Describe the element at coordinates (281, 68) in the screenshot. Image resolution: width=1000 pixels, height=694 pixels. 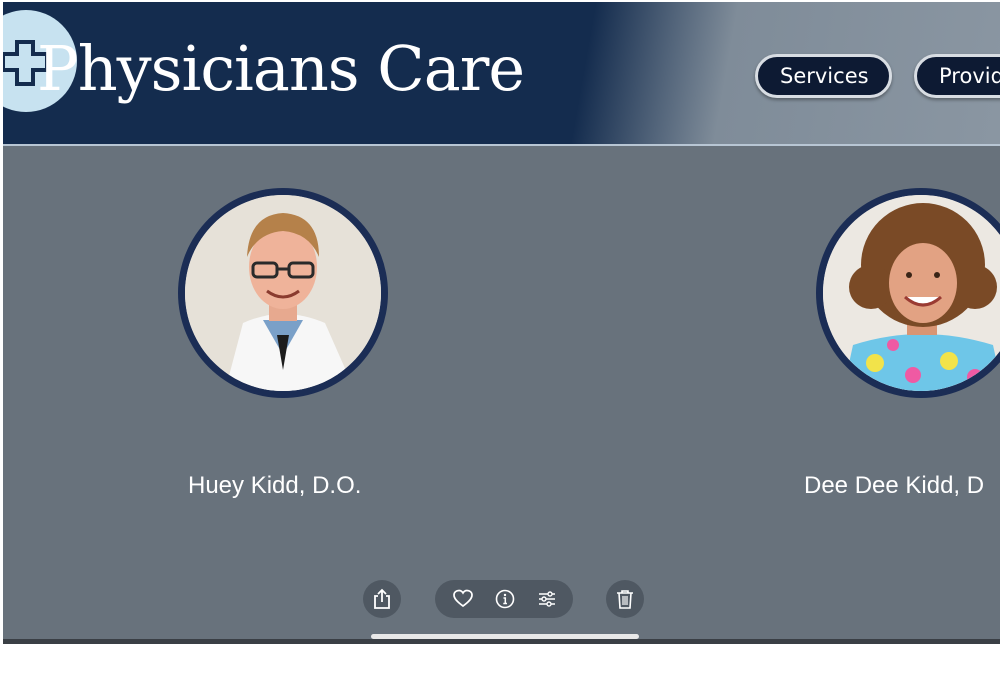
I see `brand-title: Physicians Care` at that location.